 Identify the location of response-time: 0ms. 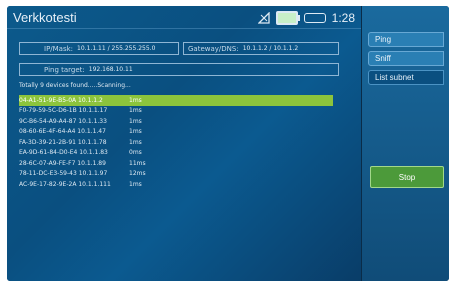
(135, 153).